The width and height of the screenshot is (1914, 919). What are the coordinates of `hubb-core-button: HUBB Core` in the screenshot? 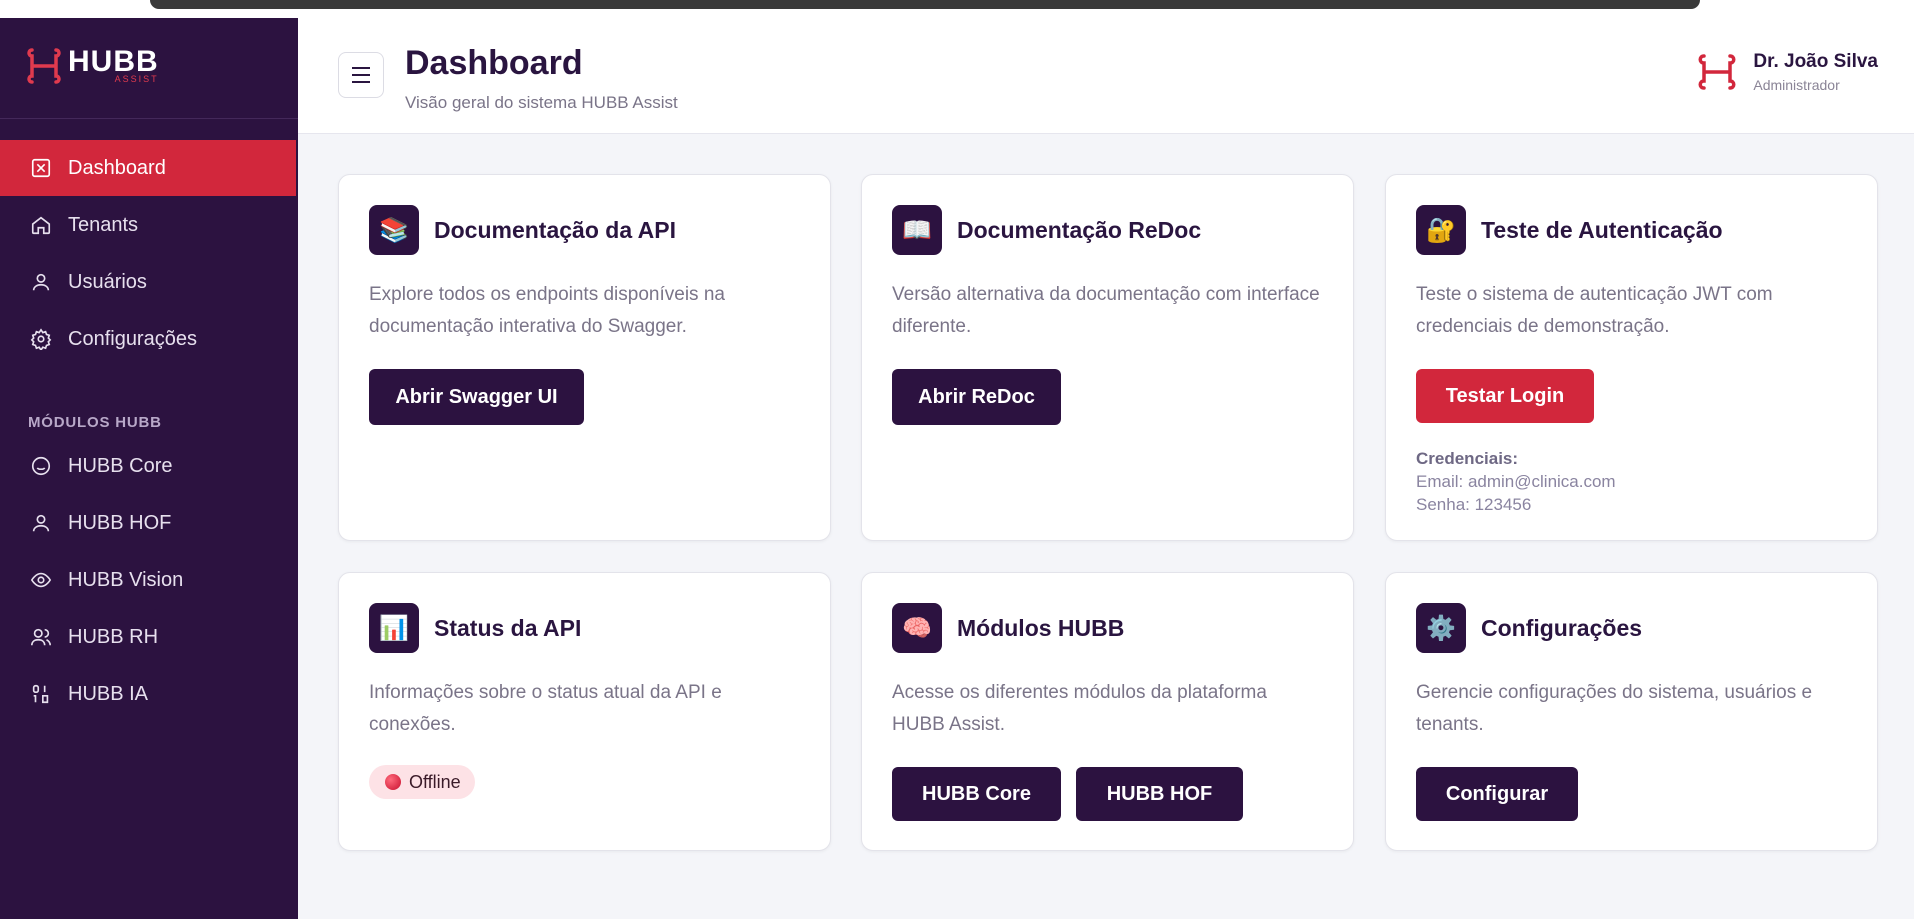 It's located at (976, 794).